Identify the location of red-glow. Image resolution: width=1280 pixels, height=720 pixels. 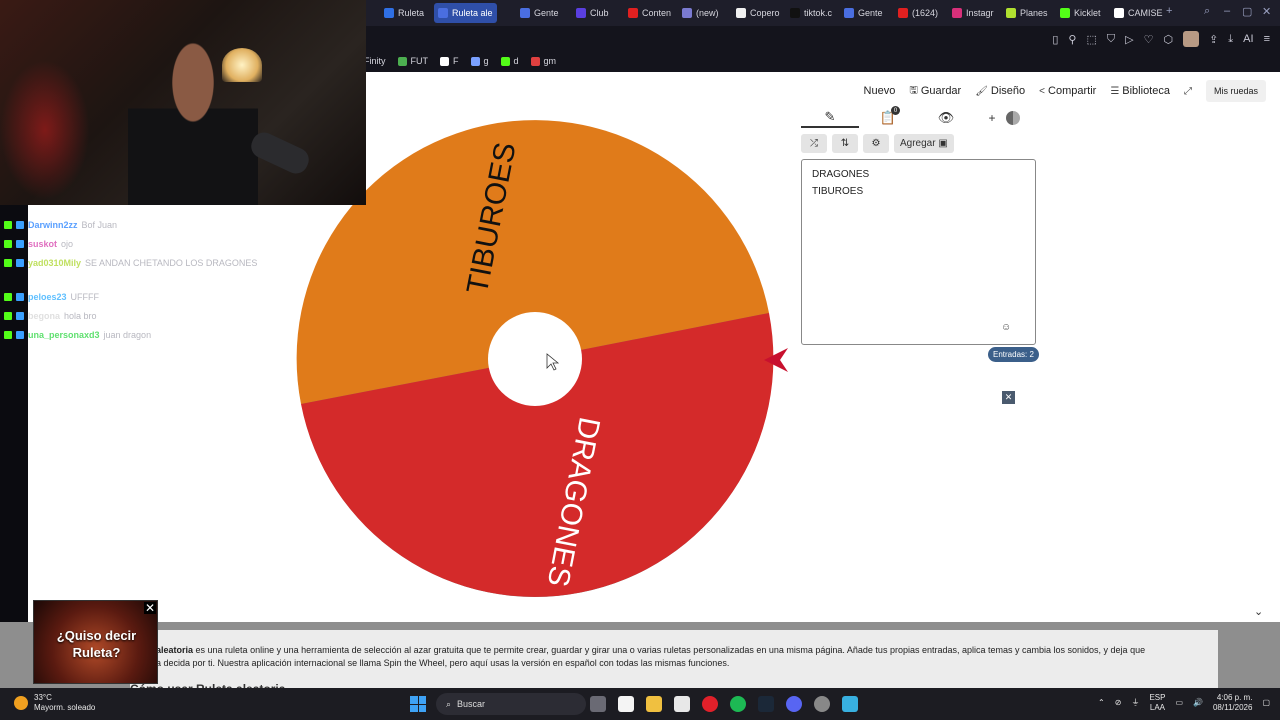
(45, 130).